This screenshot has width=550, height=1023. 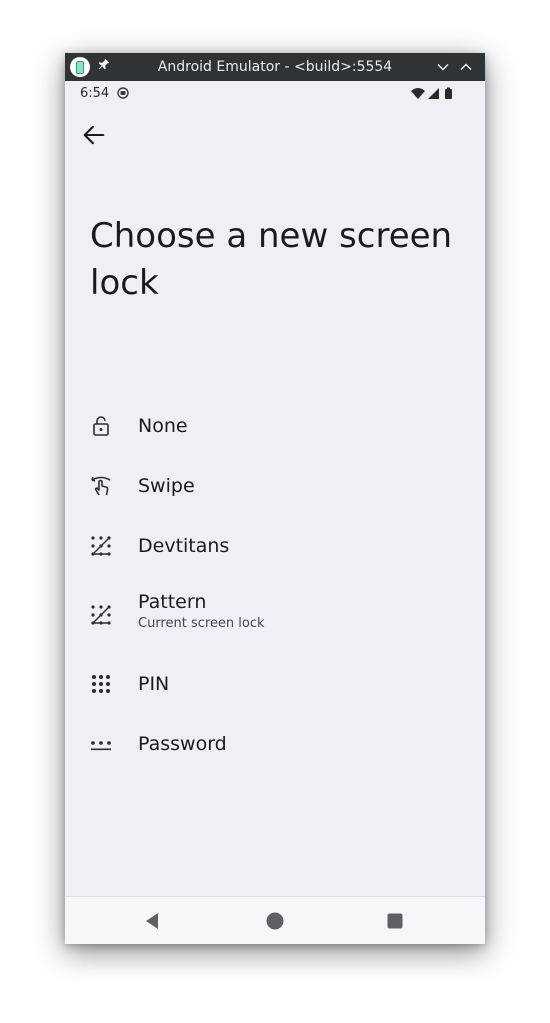 What do you see at coordinates (163, 426) in the screenshot?
I see `option-label: None` at bounding box center [163, 426].